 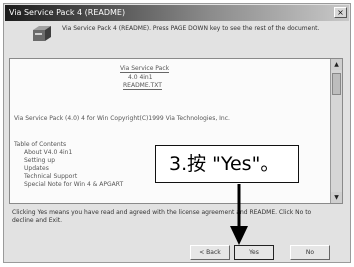 I want to click on doc-line: Updates, so click(x=36, y=168).